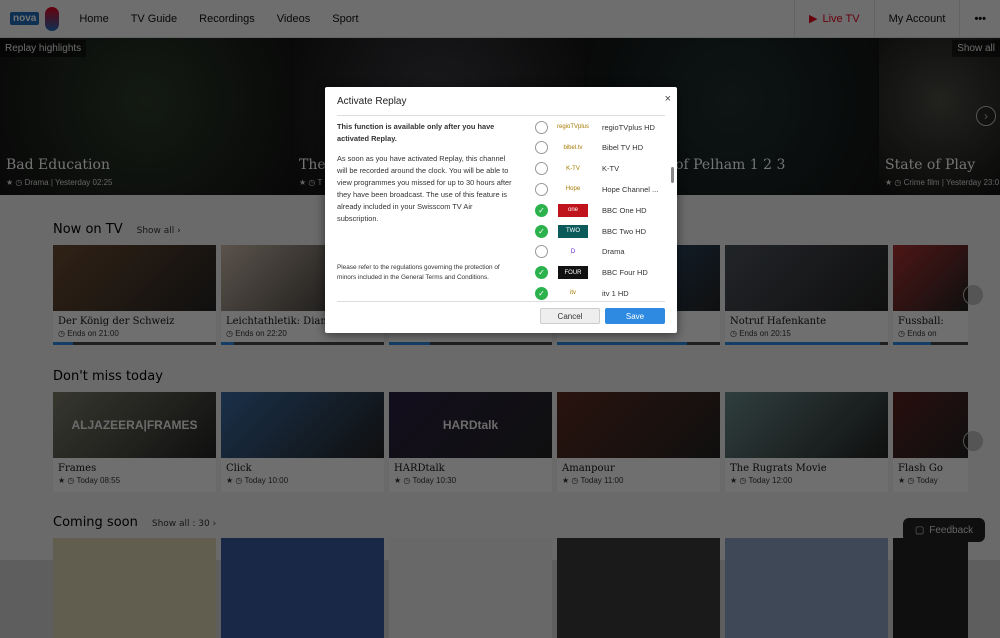 This screenshot has height=638, width=1000. I want to click on cancel-button: Cancel, so click(570, 316).